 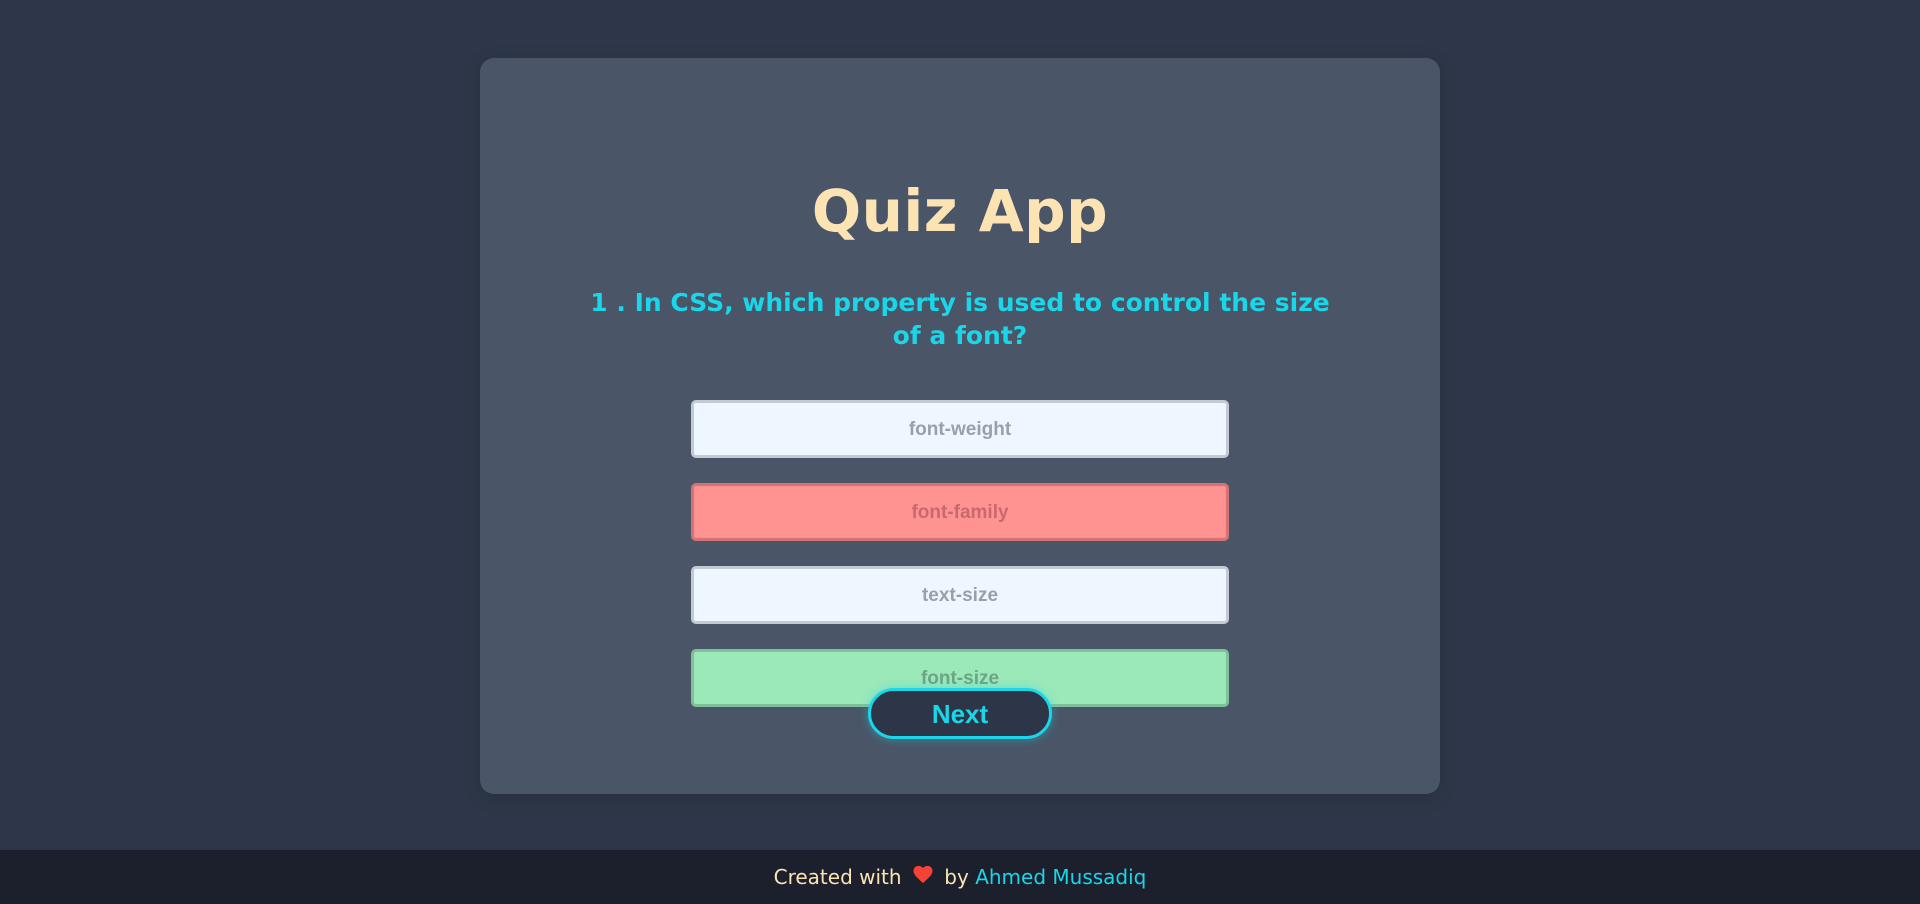 What do you see at coordinates (960, 512) in the screenshot?
I see `answer-button-font-family: font-family` at bounding box center [960, 512].